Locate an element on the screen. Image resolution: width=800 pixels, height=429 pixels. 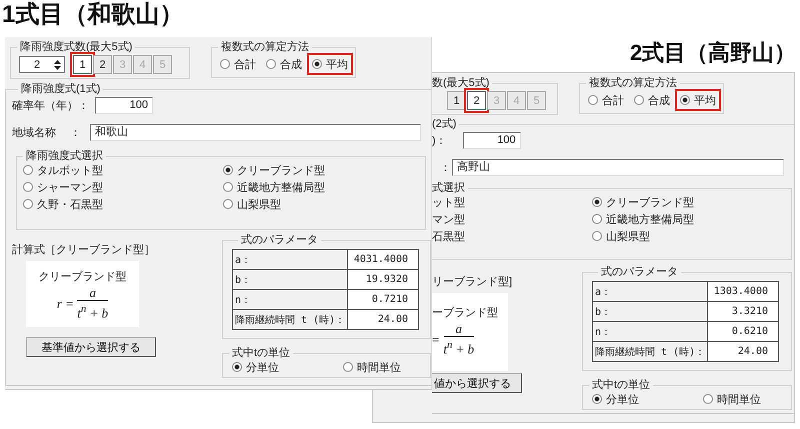
radio-button: タルボット型 is located at coordinates (121, 170).